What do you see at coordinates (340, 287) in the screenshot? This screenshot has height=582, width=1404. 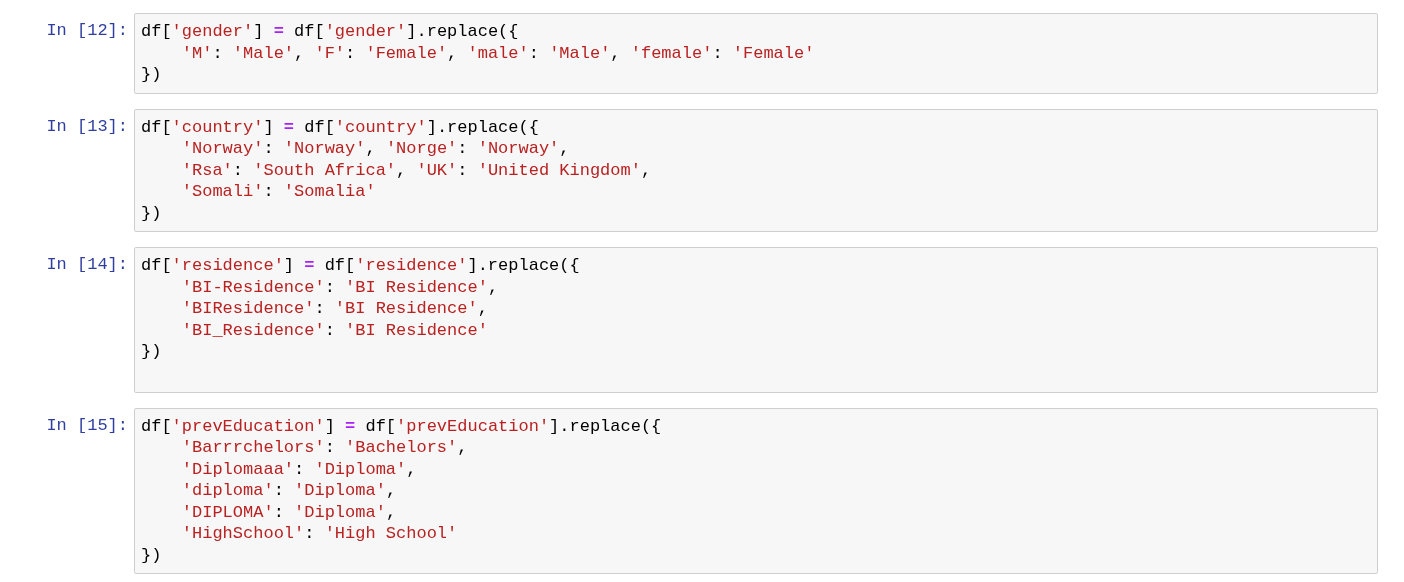 I see `code-line: 'BI-Residence': 'BI Residence',` at bounding box center [340, 287].